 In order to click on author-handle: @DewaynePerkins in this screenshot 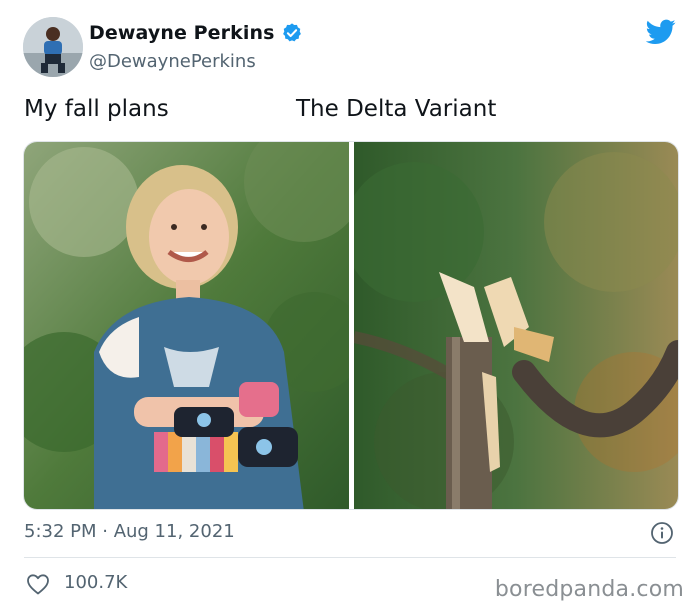, I will do `click(172, 61)`.